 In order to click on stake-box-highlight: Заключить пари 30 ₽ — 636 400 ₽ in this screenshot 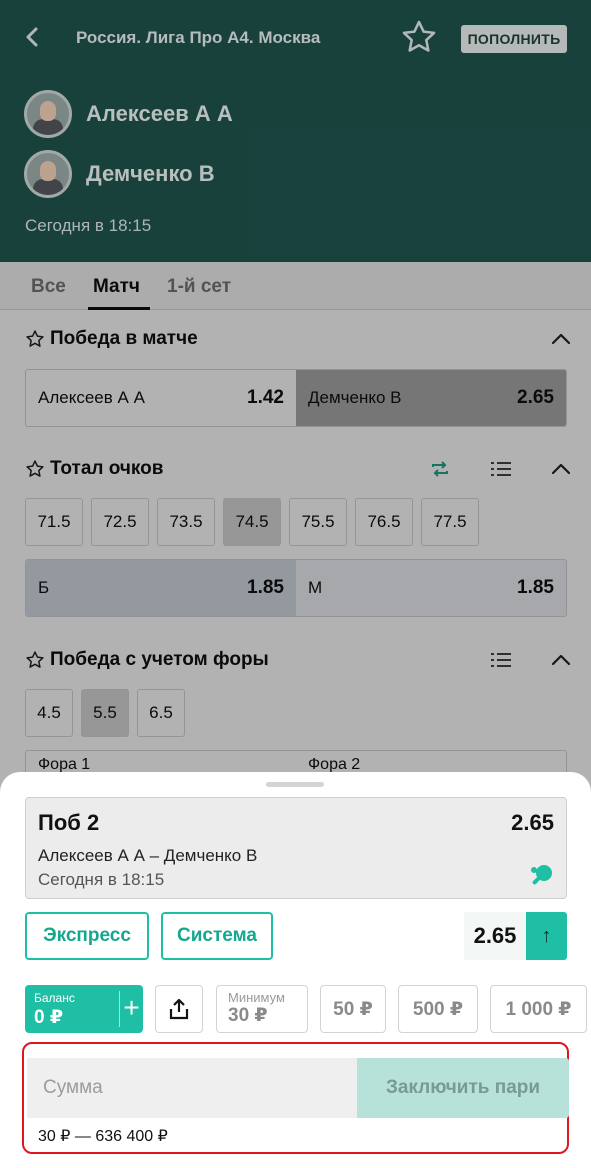, I will do `click(295, 1098)`.